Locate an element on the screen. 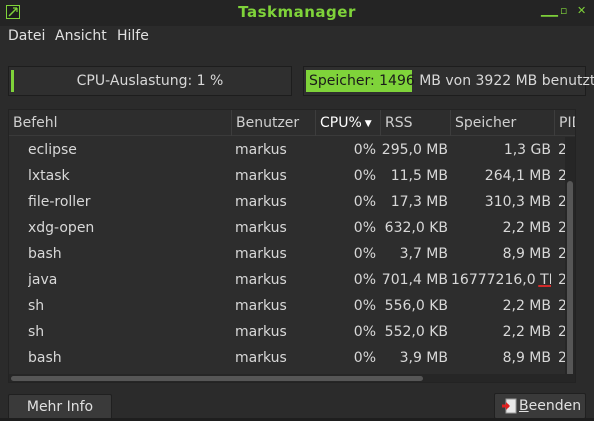  vertical-scrollbar is located at coordinates (570, 259).